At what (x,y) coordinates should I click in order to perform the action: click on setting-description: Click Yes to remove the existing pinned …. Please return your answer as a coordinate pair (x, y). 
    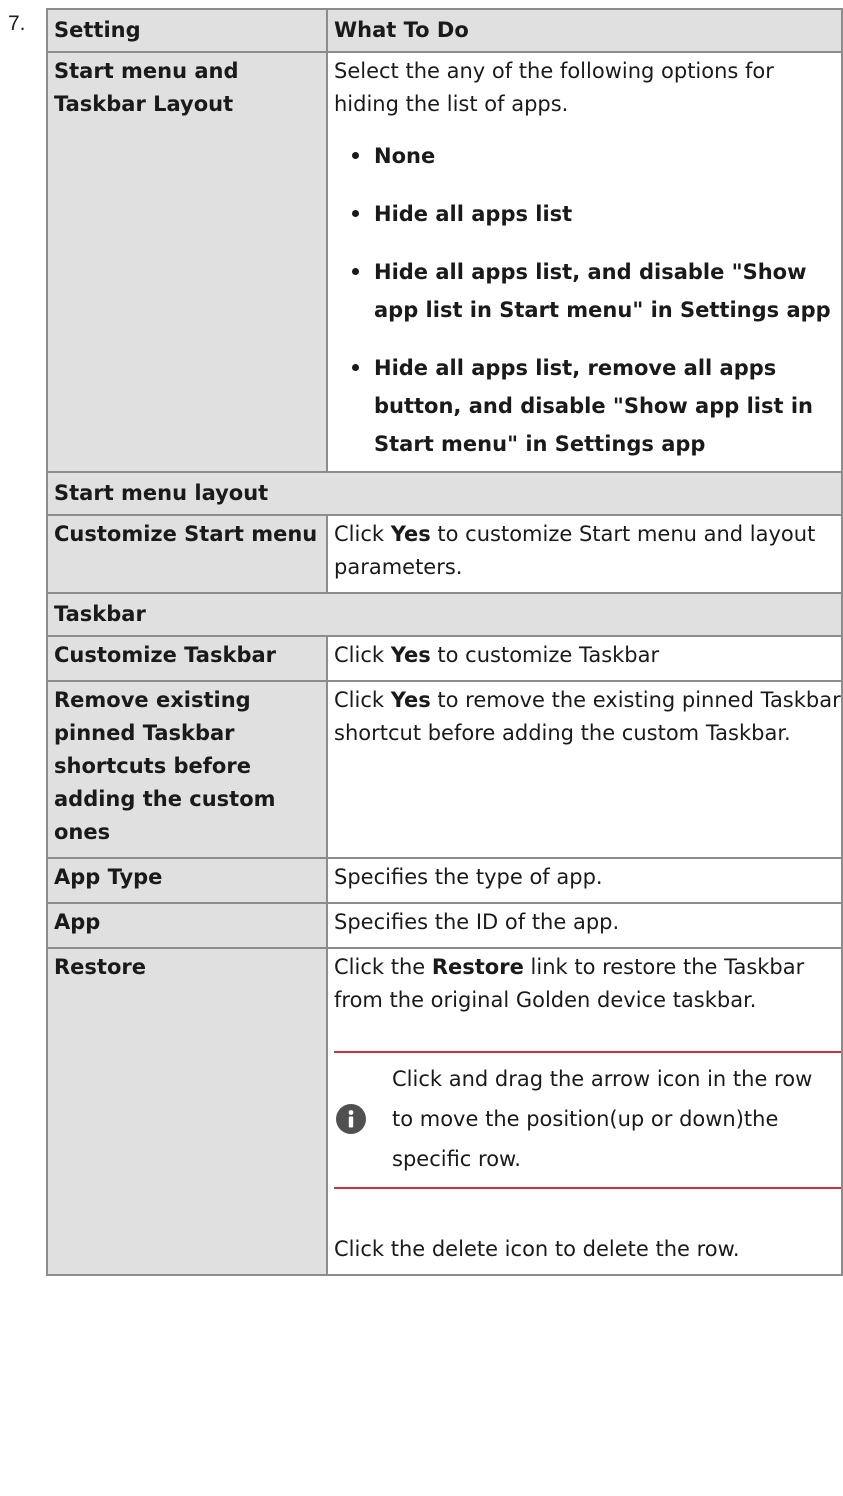
    Looking at the image, I should click on (584, 769).